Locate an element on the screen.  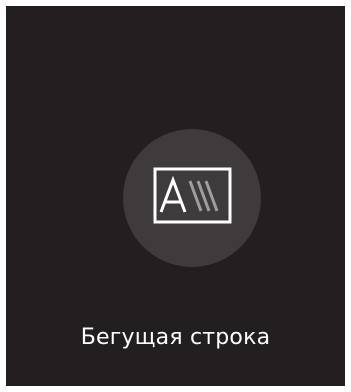
ticker-text-icon is located at coordinates (192, 195).